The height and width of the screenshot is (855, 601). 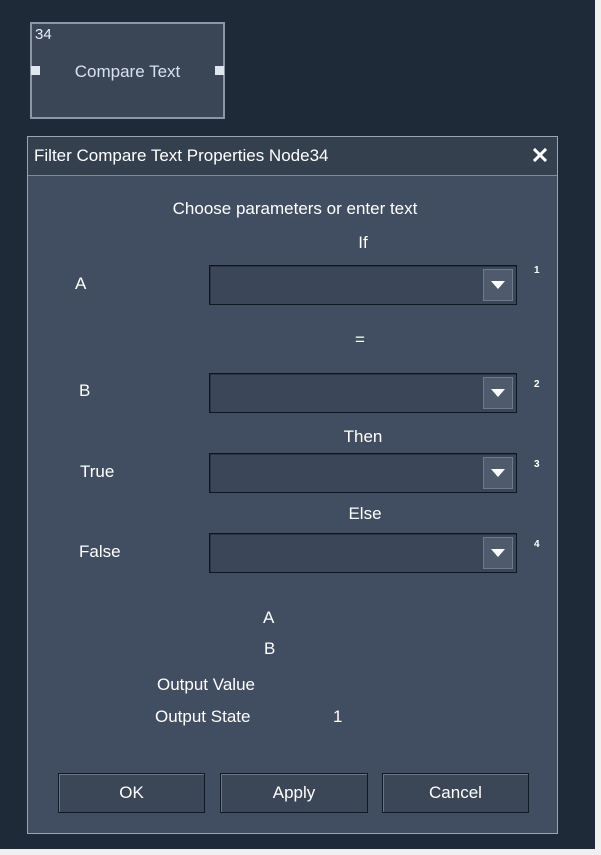 What do you see at coordinates (100, 551) in the screenshot?
I see `field-false-label: False` at bounding box center [100, 551].